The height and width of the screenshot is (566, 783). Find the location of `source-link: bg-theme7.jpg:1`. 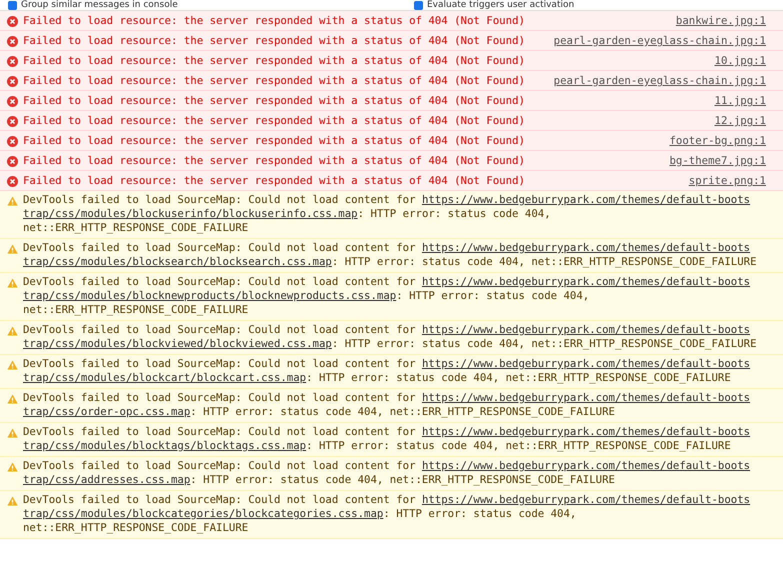

source-link: bg-theme7.jpg:1 is located at coordinates (717, 161).